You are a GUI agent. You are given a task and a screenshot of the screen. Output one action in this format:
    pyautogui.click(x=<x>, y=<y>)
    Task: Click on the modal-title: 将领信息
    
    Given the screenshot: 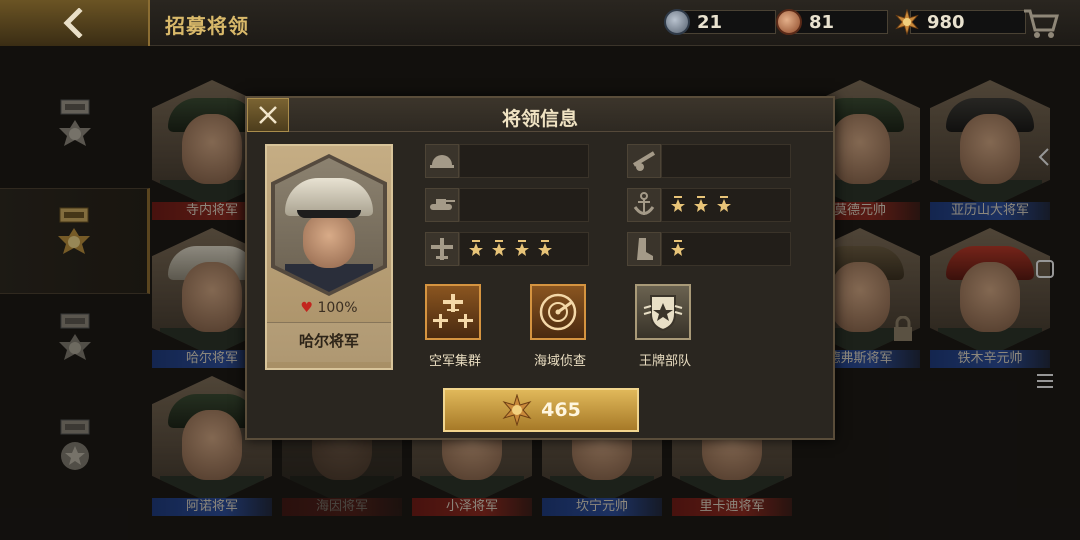 What is the action you would take?
    pyautogui.click(x=539, y=119)
    